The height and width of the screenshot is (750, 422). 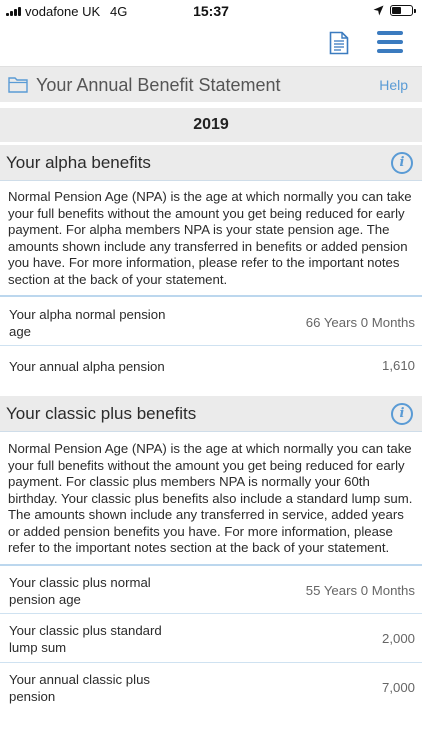 I want to click on alpha-pension-label: Your annual alpha pension, so click(x=87, y=366).